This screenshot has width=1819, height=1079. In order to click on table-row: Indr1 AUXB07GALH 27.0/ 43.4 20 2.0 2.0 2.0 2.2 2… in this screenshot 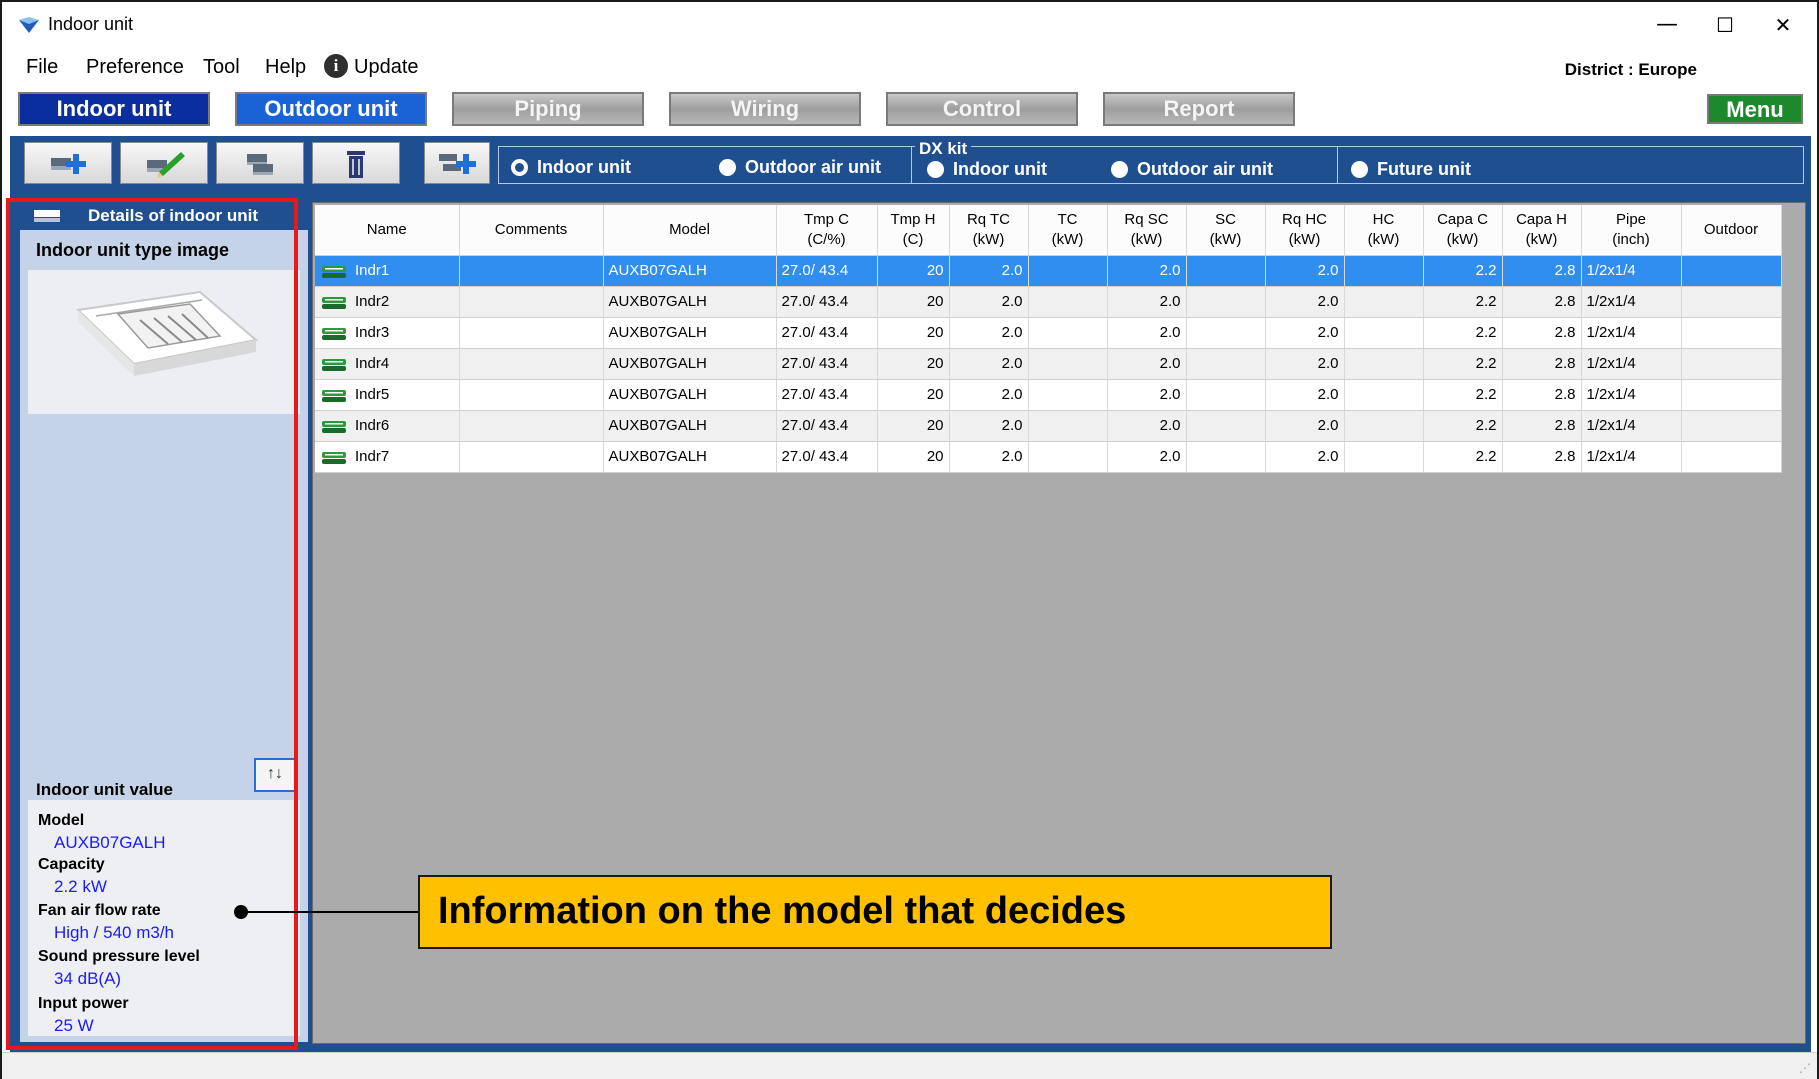, I will do `click(1048, 271)`.